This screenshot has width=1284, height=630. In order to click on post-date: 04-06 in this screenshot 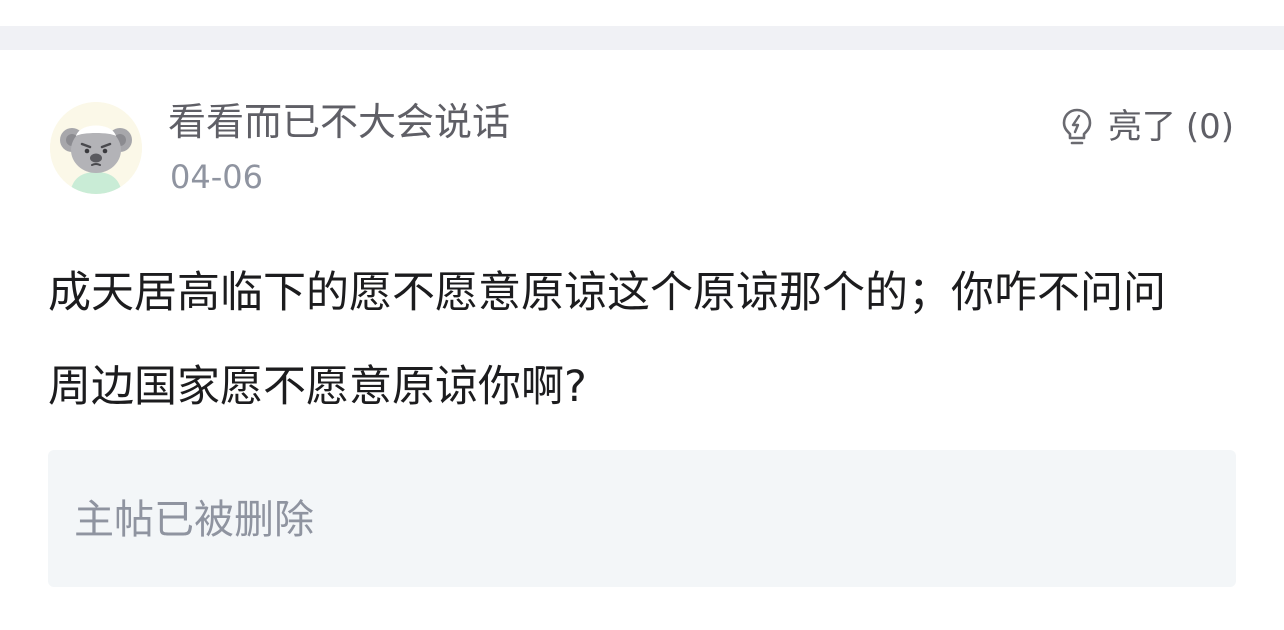, I will do `click(216, 177)`.